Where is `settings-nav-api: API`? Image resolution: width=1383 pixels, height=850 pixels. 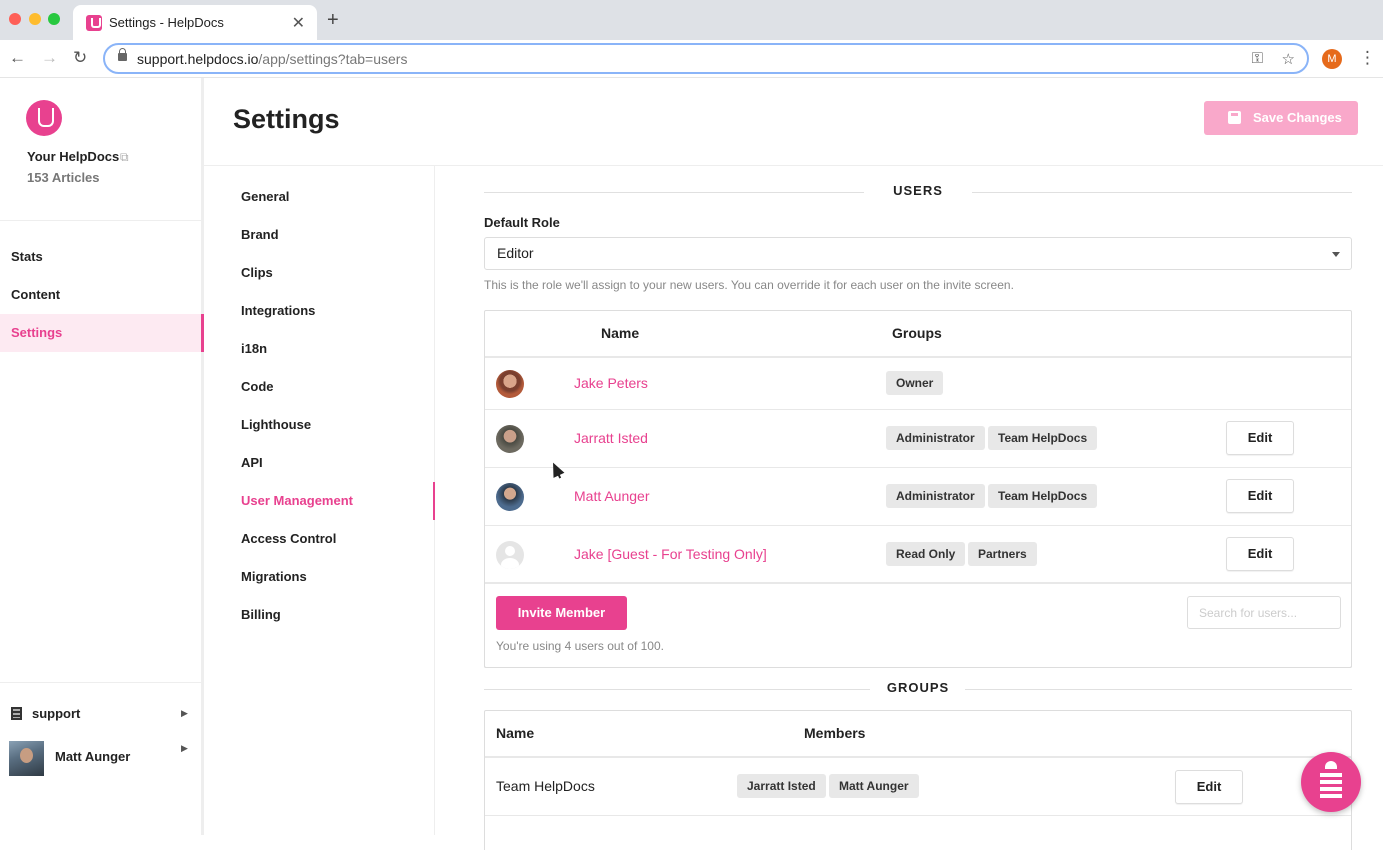 settings-nav-api: API is located at coordinates (252, 462).